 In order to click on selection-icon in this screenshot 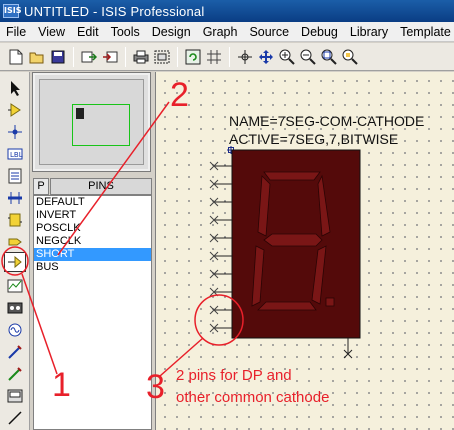, I will do `click(15, 88)`.